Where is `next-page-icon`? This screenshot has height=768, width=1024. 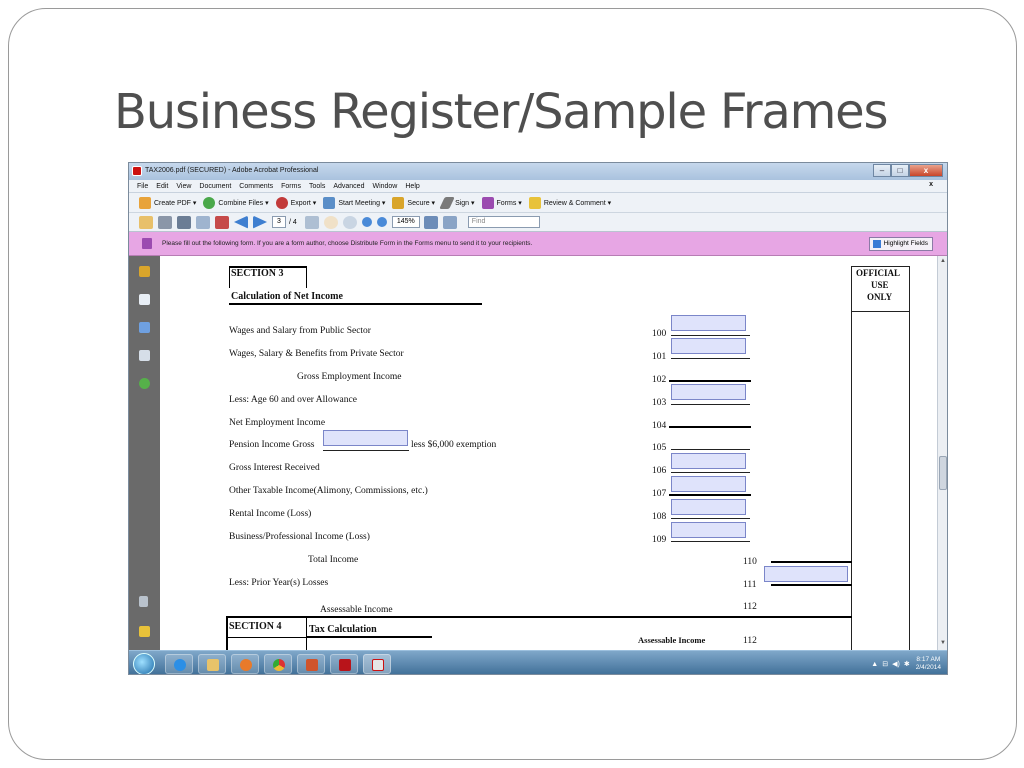 next-page-icon is located at coordinates (260, 222).